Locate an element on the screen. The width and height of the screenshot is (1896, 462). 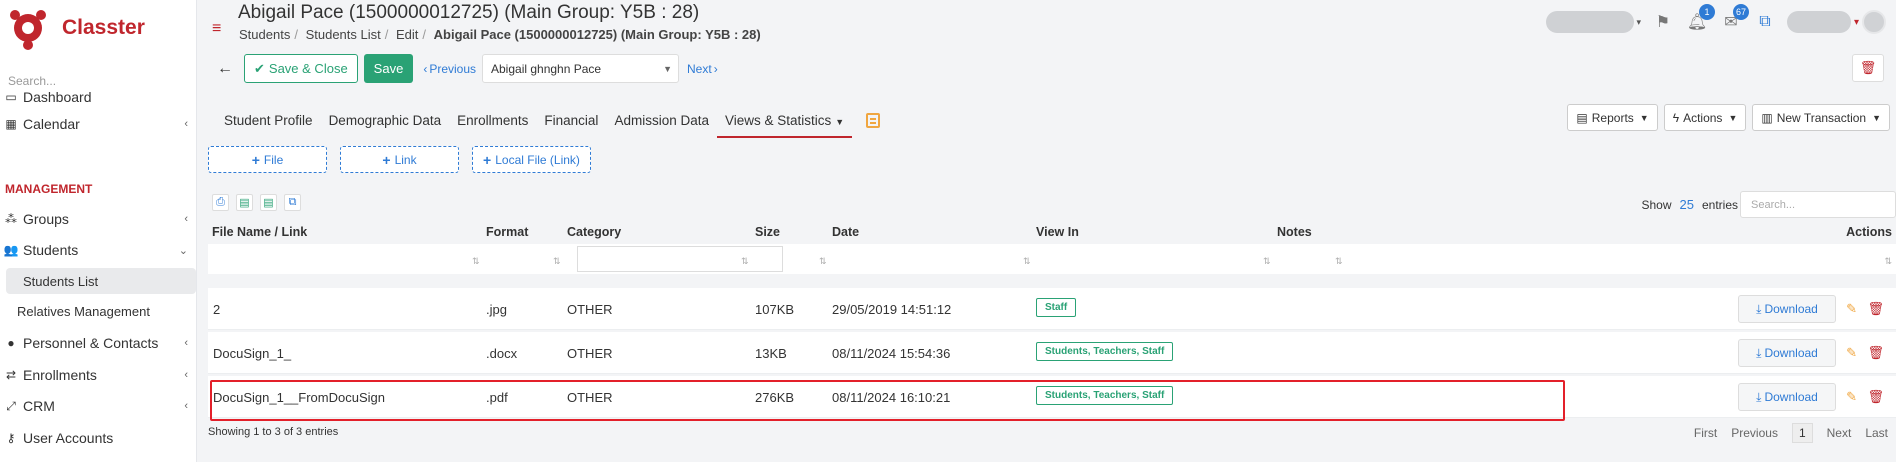
add-link-label: Link is located at coordinates (405, 159).